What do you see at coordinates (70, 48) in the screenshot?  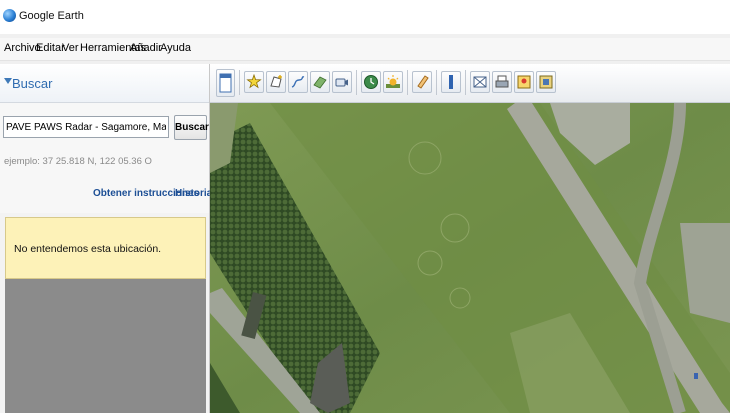 I see `menu-ver: Ver` at bounding box center [70, 48].